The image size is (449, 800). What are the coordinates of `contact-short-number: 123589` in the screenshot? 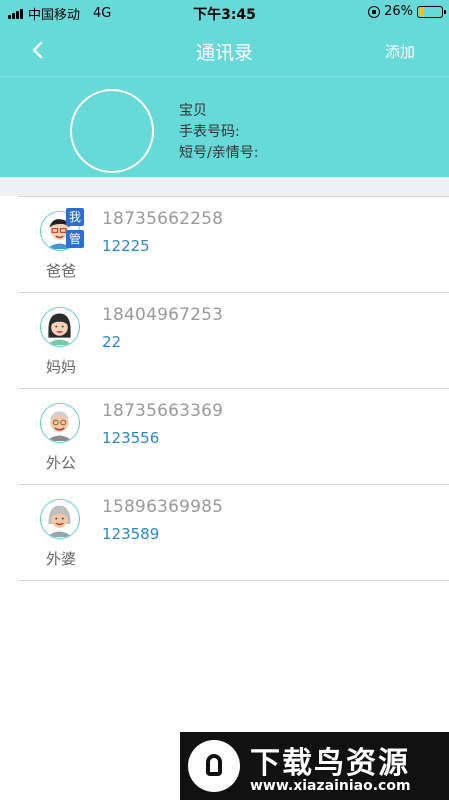 It's located at (131, 534).